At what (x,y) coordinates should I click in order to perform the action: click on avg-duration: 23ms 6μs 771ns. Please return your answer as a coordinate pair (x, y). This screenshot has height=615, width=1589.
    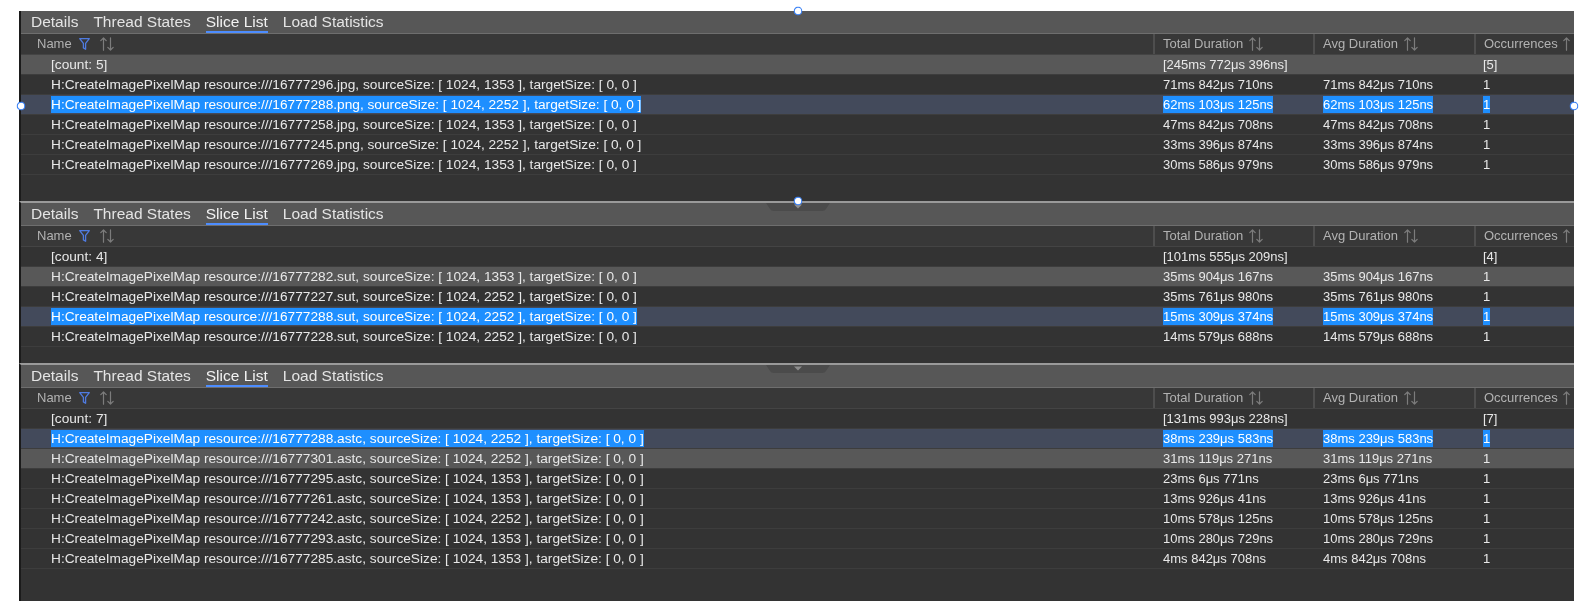
    Looking at the image, I should click on (1371, 478).